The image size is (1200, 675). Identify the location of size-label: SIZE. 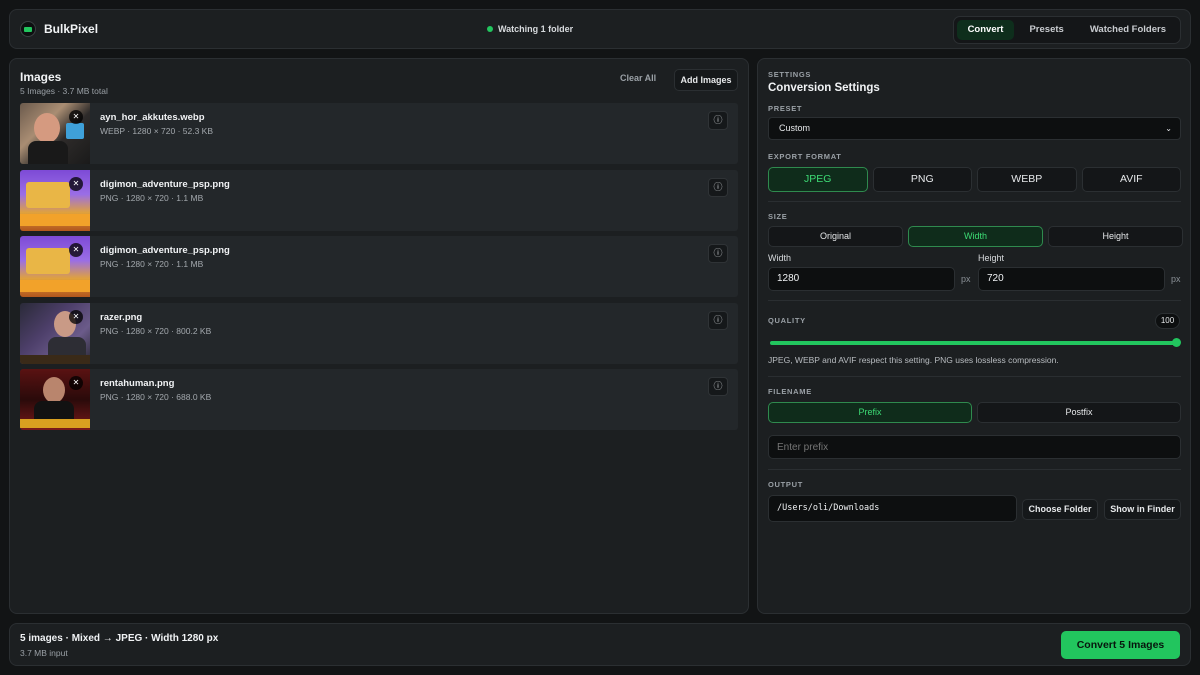
(778, 216).